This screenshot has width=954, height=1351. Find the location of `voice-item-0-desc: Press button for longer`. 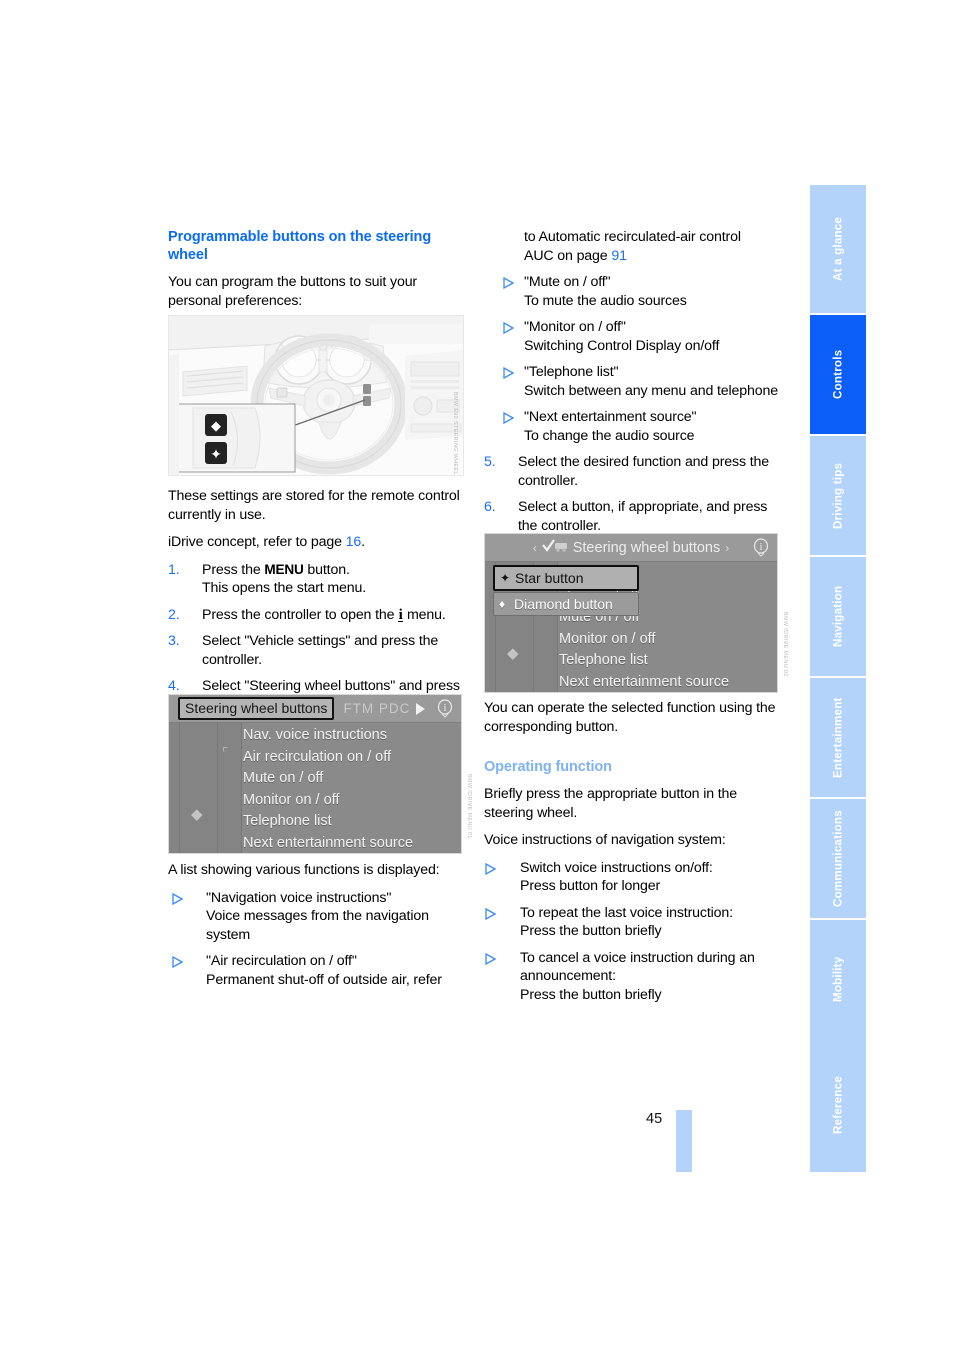

voice-item-0-desc: Press button for longer is located at coordinates (590, 886).